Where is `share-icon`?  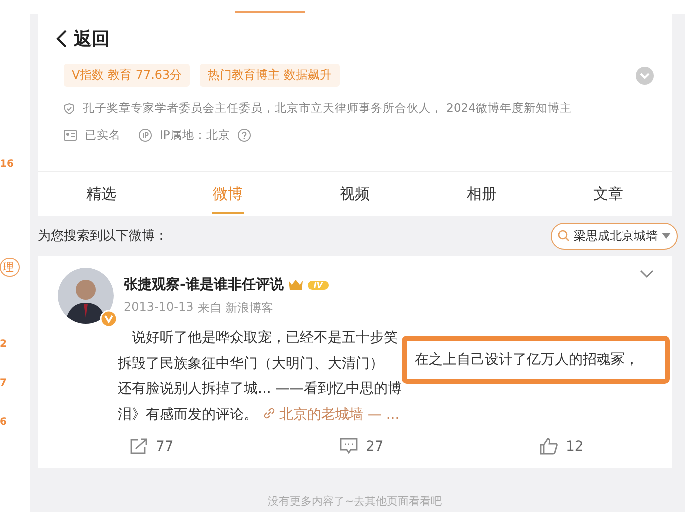 share-icon is located at coordinates (139, 446).